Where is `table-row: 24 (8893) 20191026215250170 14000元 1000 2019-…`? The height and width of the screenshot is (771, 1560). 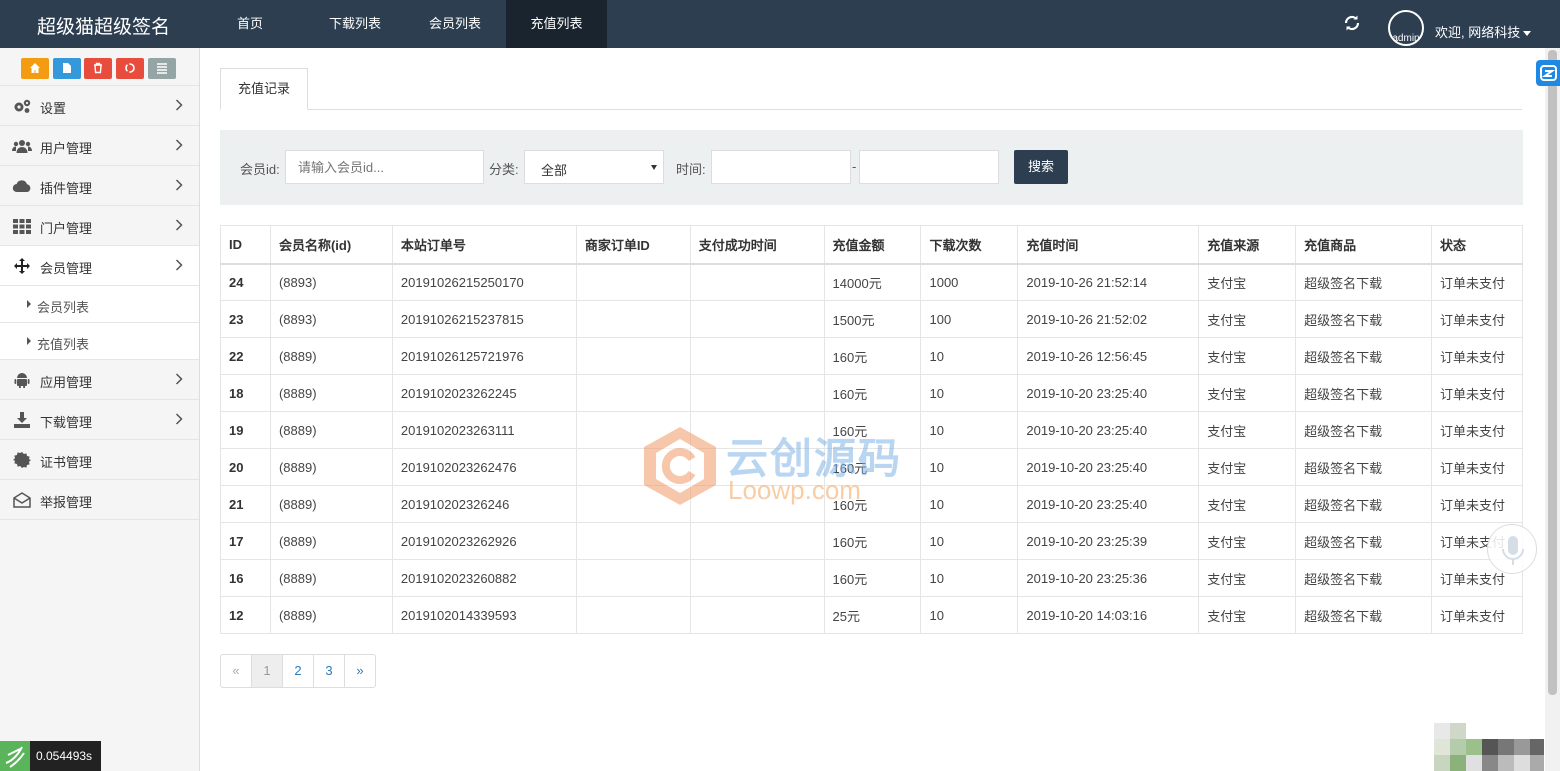 table-row: 24 (8893) 20191026215250170 14000元 1000 2019-… is located at coordinates (871, 282).